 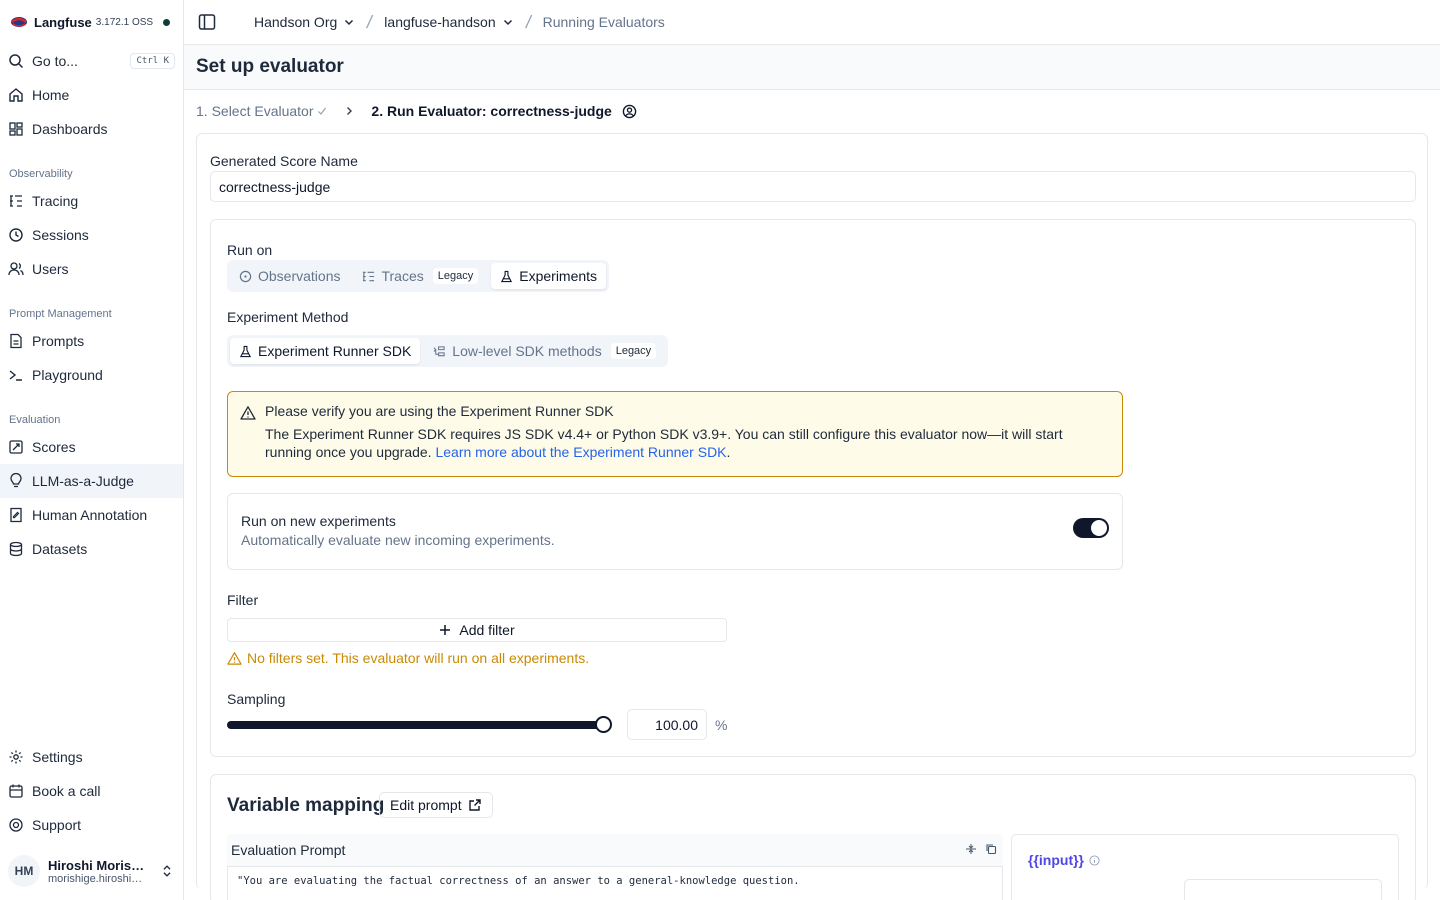 I want to click on sampling-input: 100.00, so click(x=667, y=724).